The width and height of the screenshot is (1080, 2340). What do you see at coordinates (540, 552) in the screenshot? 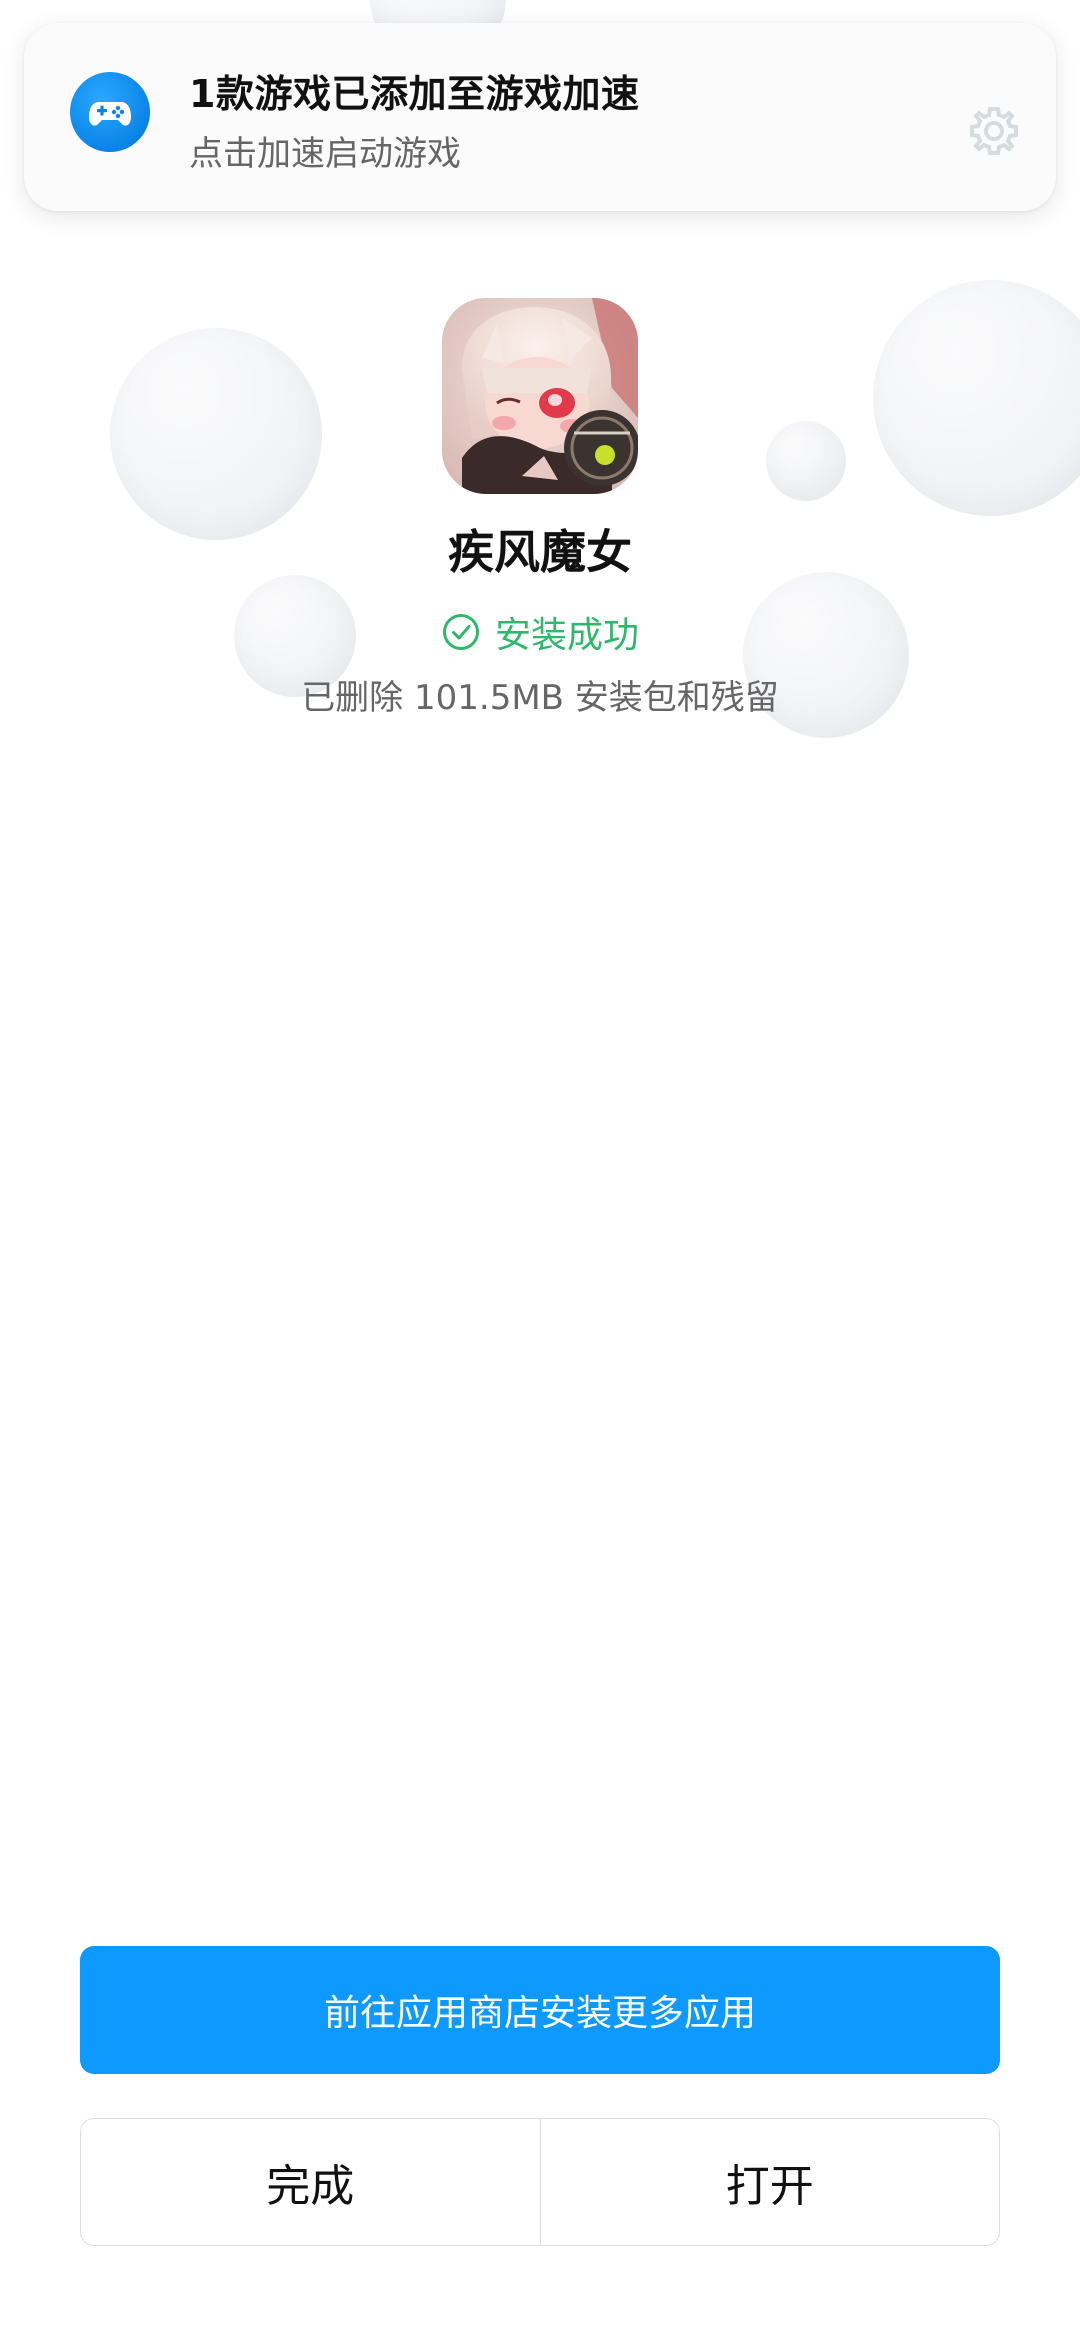
I see `app-name: 疾风魔女` at bounding box center [540, 552].